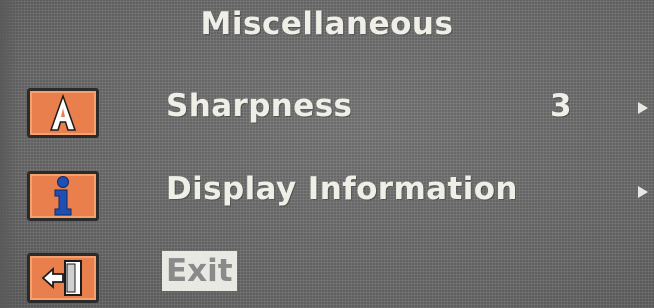 Image resolution: width=654 pixels, height=308 pixels. Describe the element at coordinates (63, 113) in the screenshot. I see `letter-a-icon` at that location.